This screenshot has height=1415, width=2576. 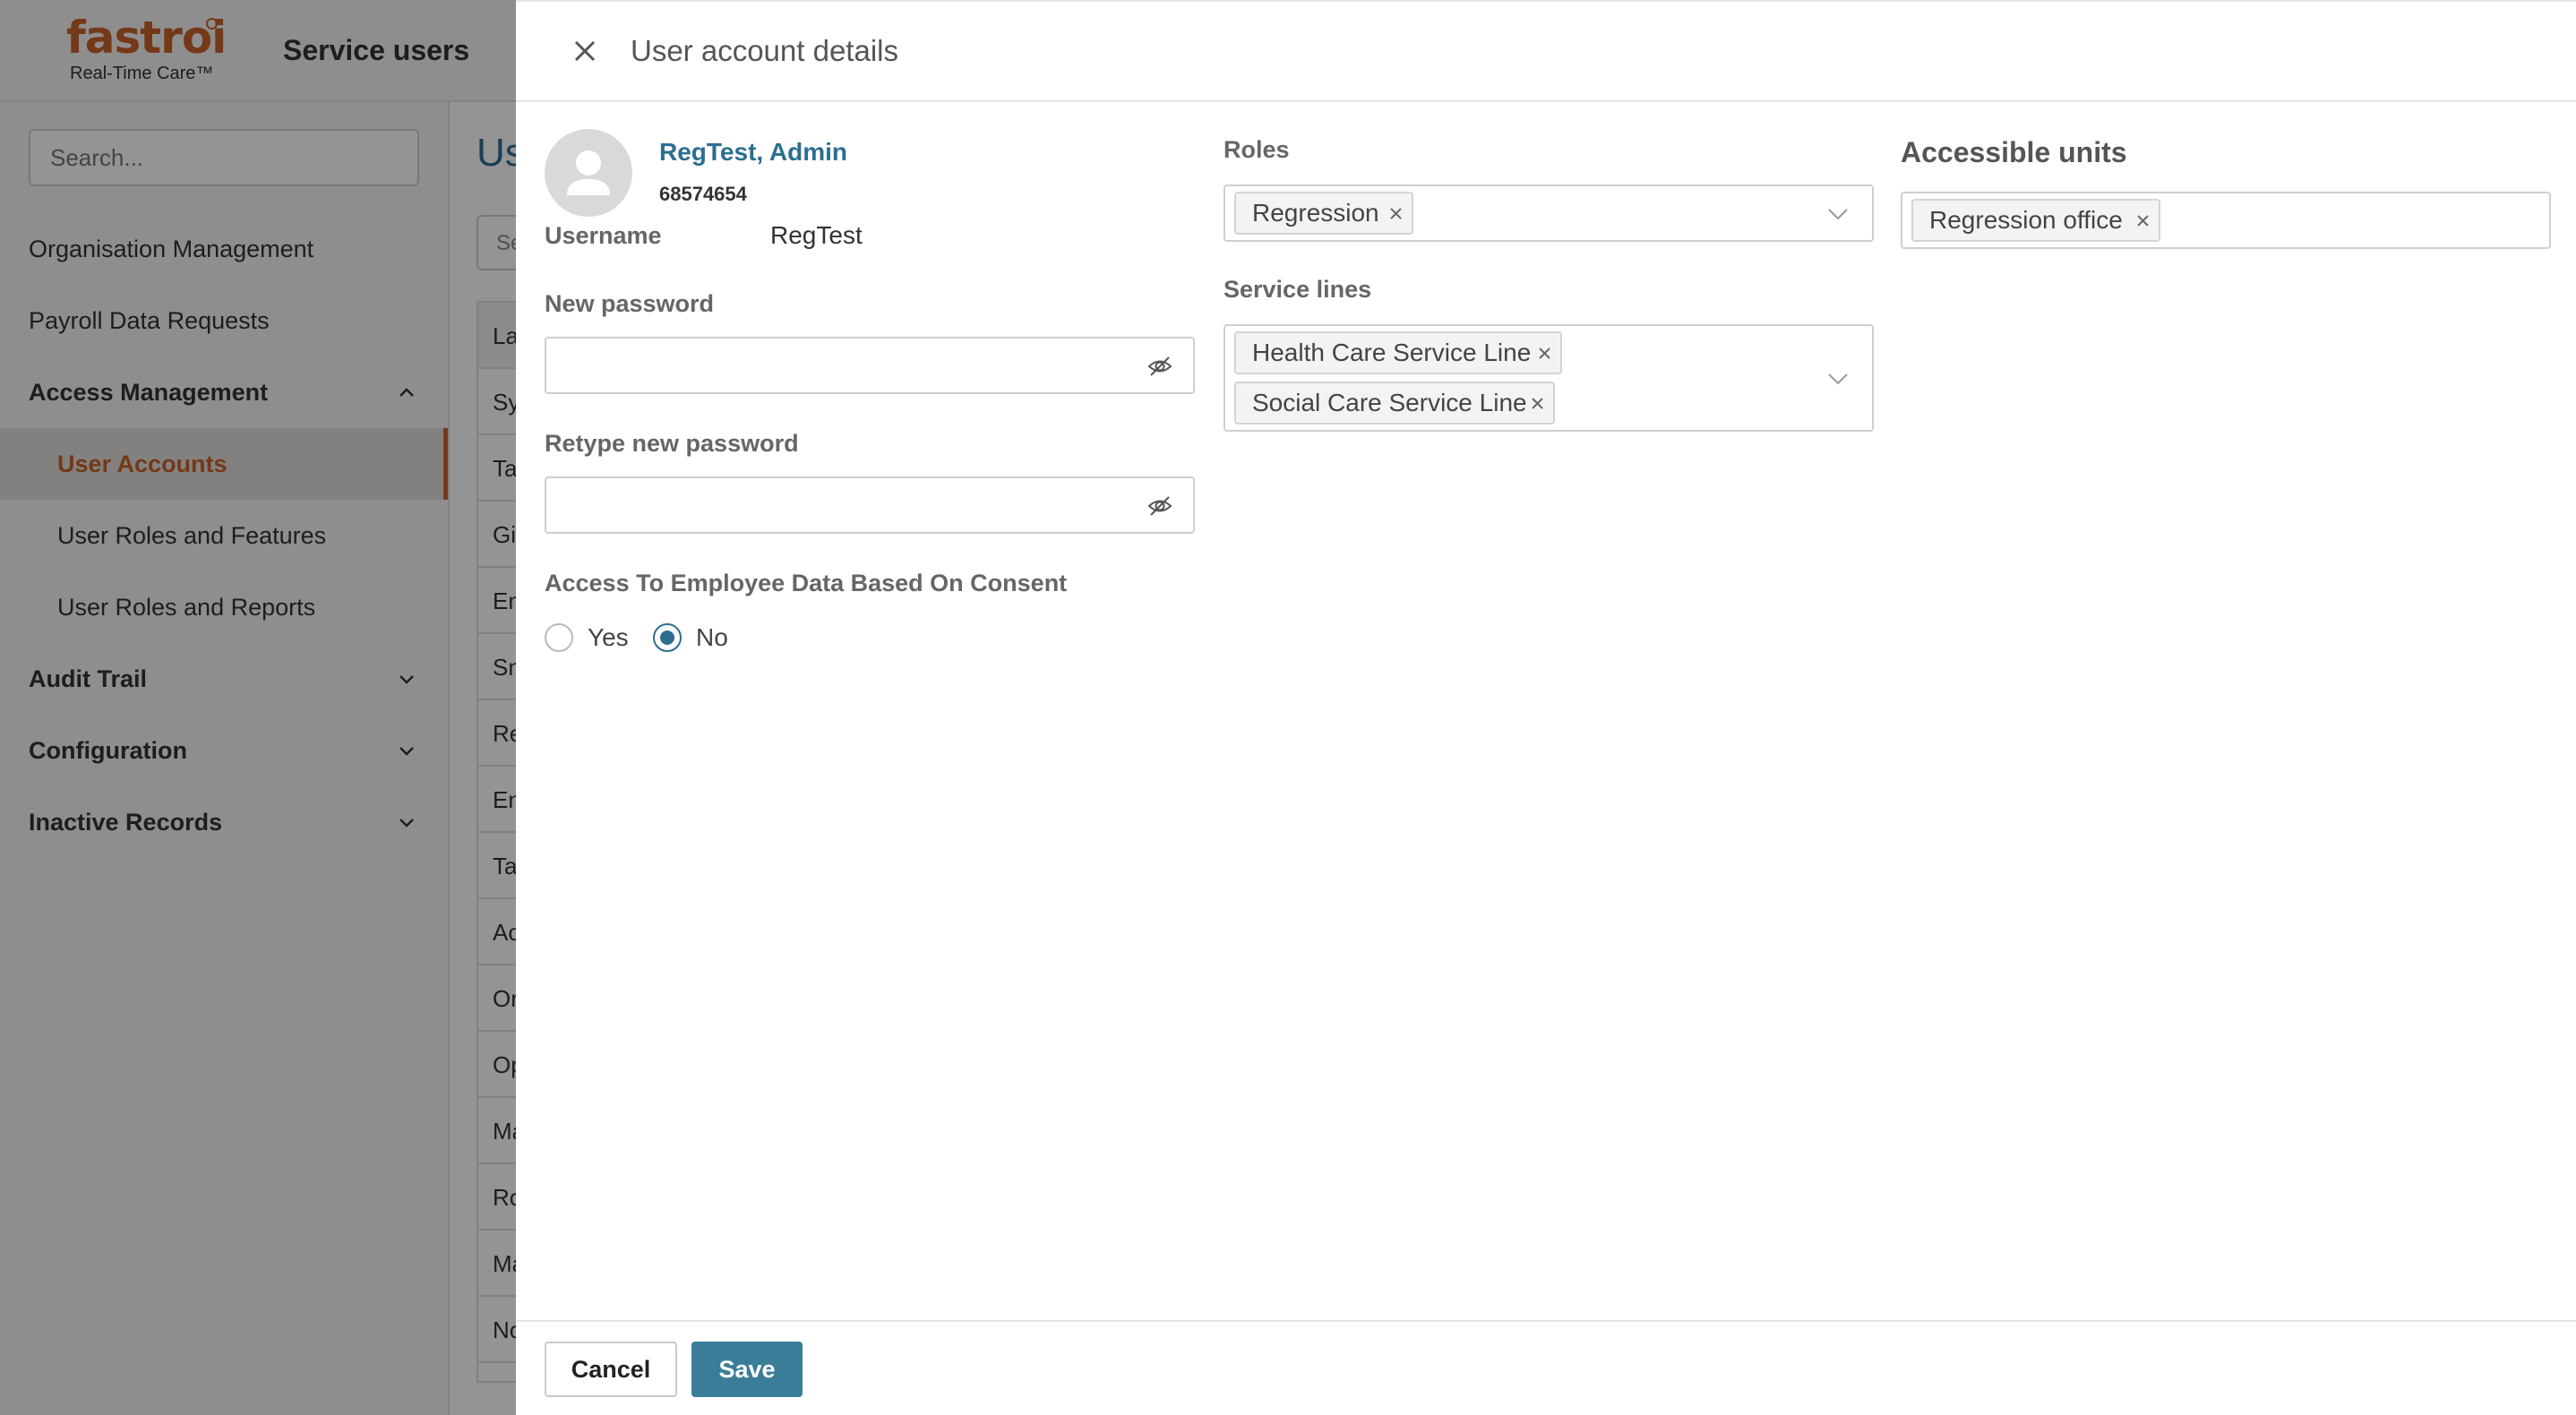 I want to click on panel-title: User account details, so click(x=764, y=50).